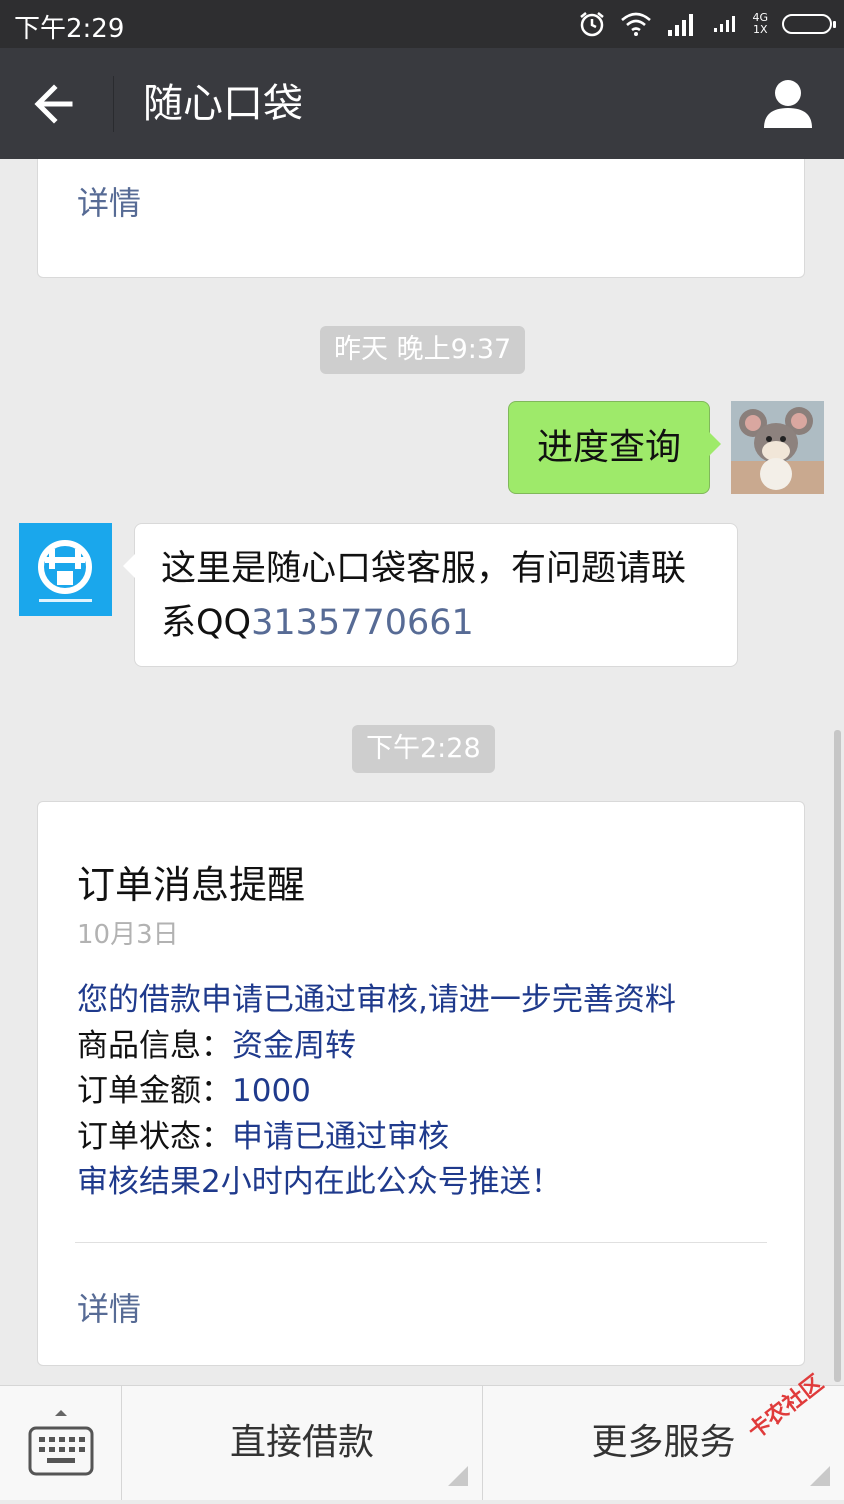  I want to click on service-account-avatar, so click(65, 569).